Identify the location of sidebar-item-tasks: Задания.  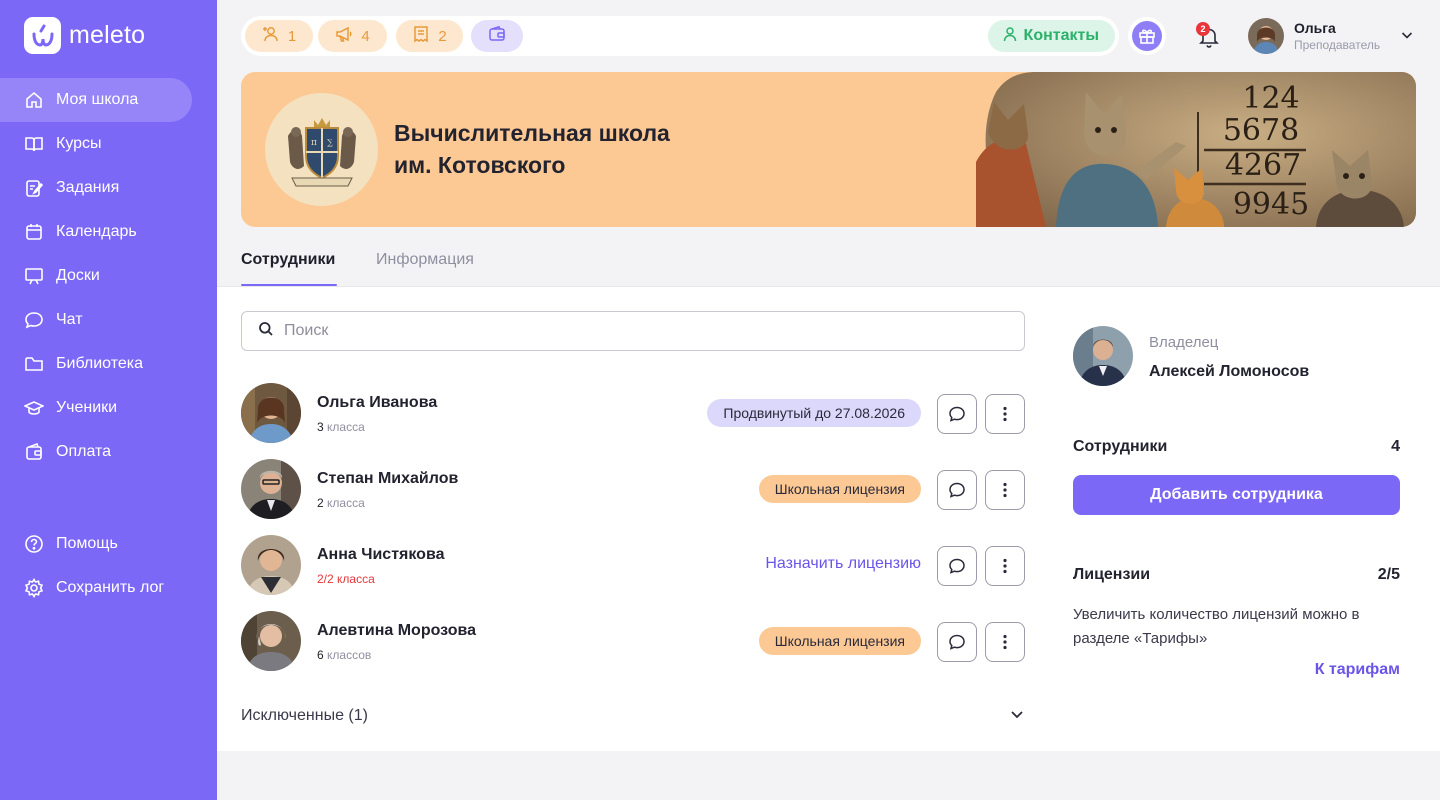
(108, 188).